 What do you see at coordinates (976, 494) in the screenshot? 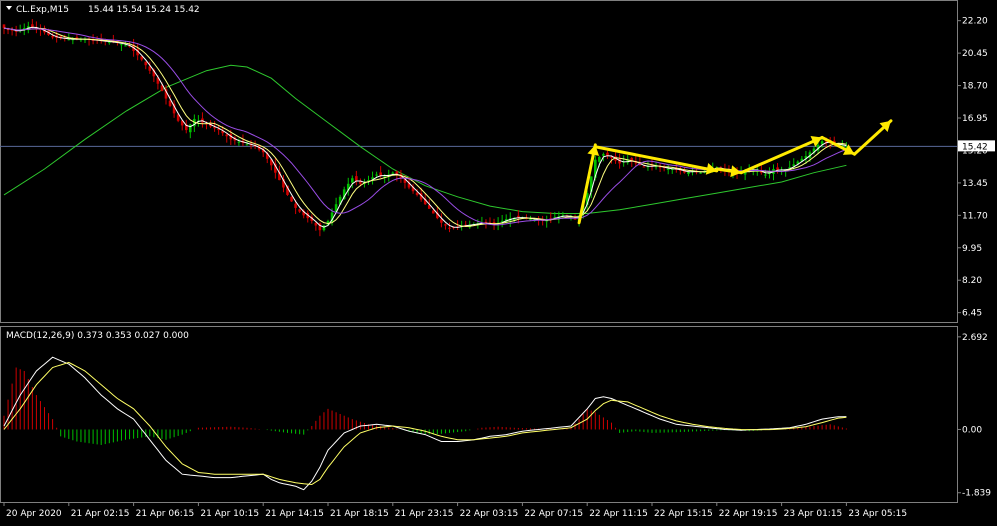
I see `macd-tick-label: -1.839` at bounding box center [976, 494].